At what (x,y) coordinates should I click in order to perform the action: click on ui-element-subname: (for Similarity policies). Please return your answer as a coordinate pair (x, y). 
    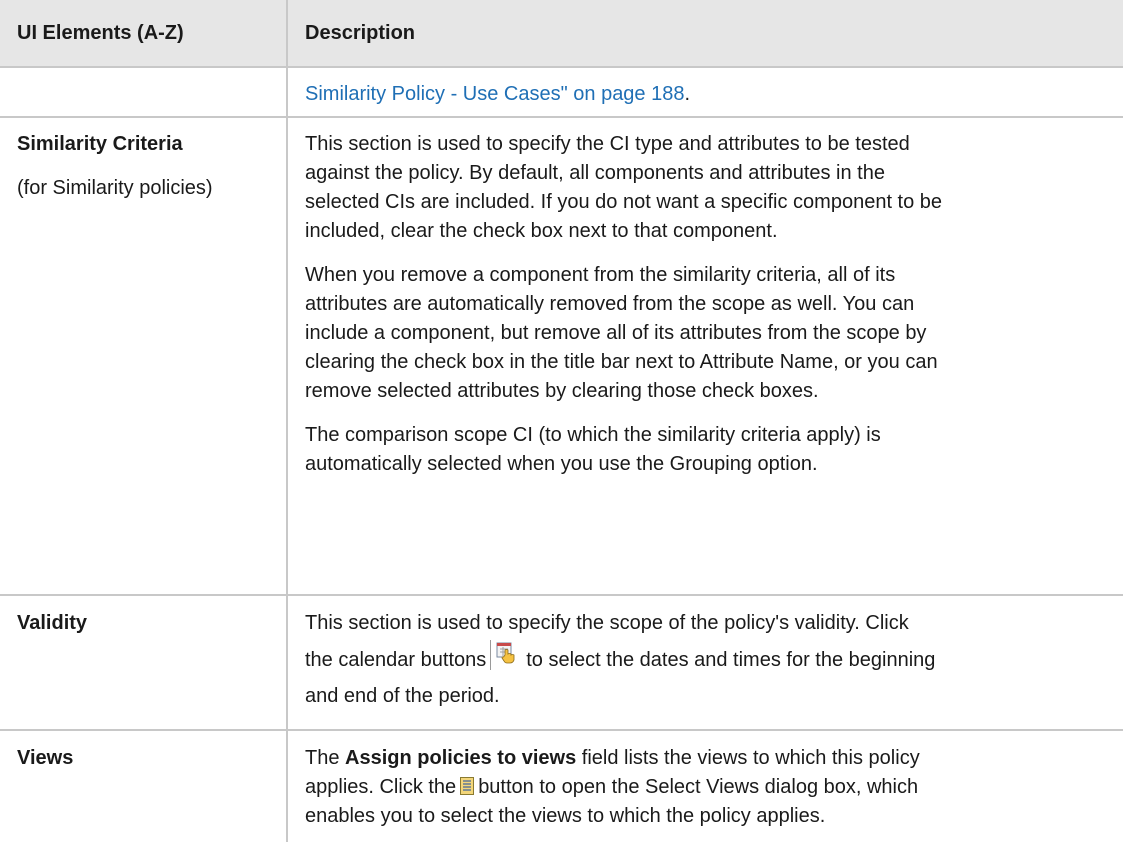
    Looking at the image, I should click on (115, 188).